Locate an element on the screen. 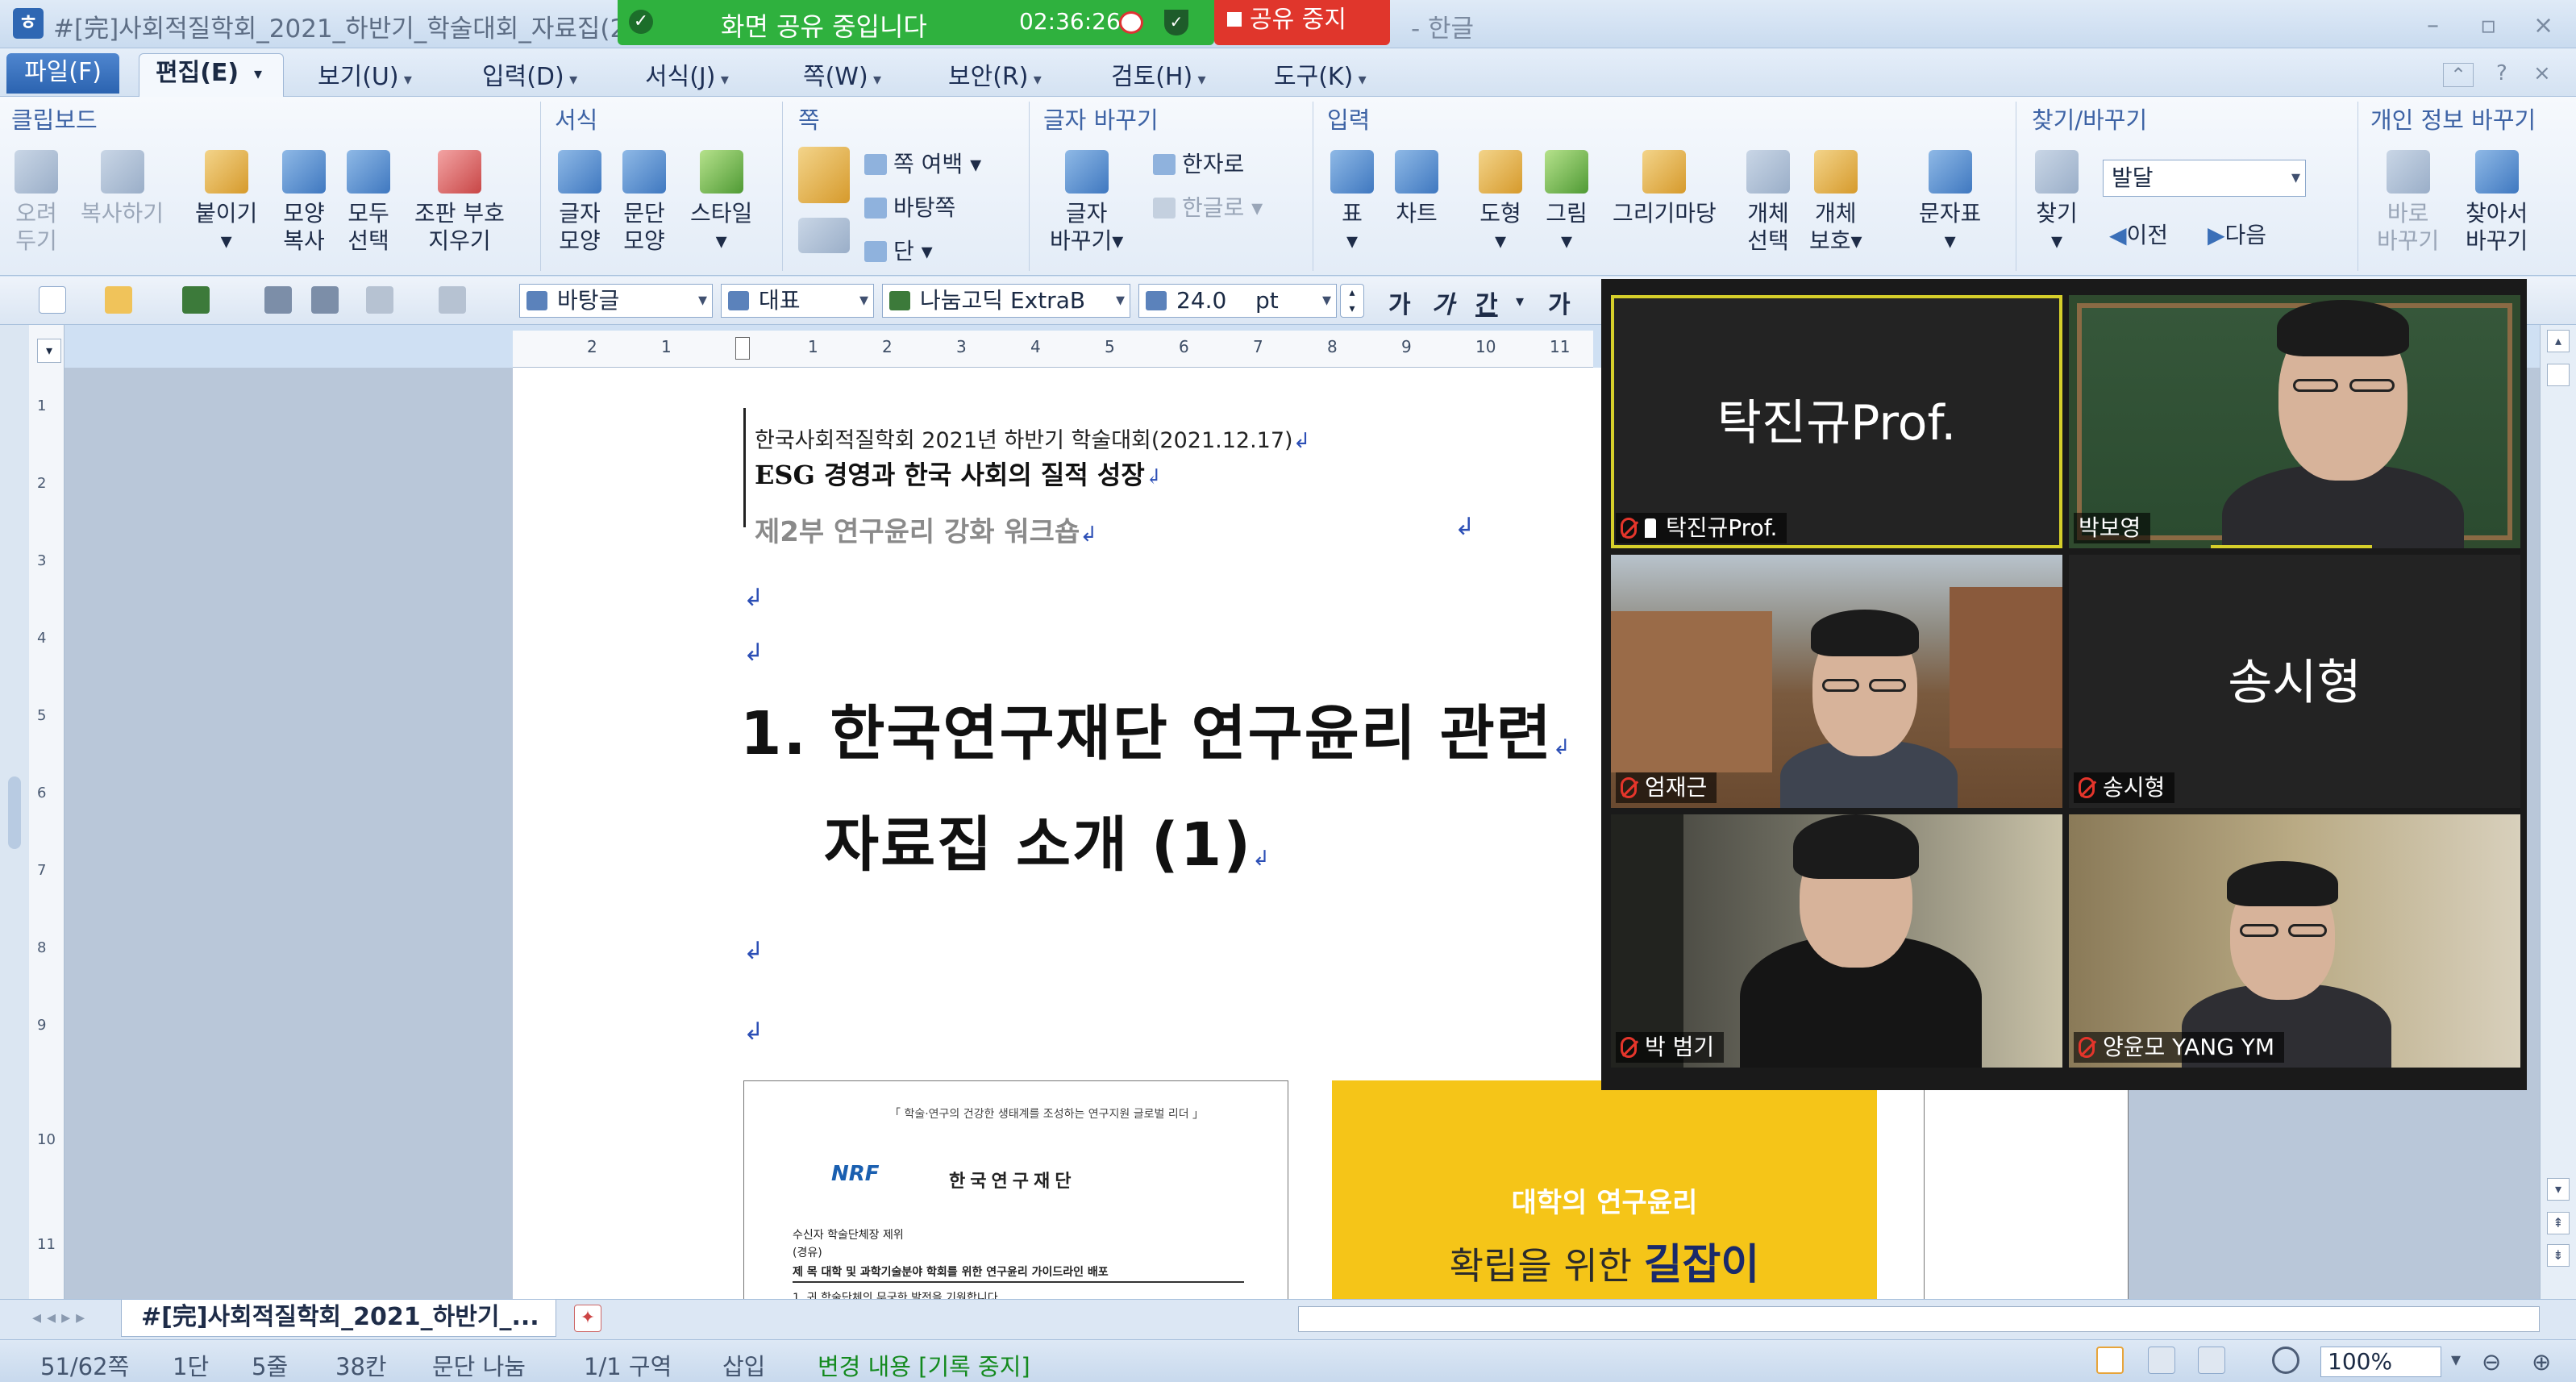 This screenshot has width=2576, height=1382. status-section: 1/1 구역 is located at coordinates (628, 1365).